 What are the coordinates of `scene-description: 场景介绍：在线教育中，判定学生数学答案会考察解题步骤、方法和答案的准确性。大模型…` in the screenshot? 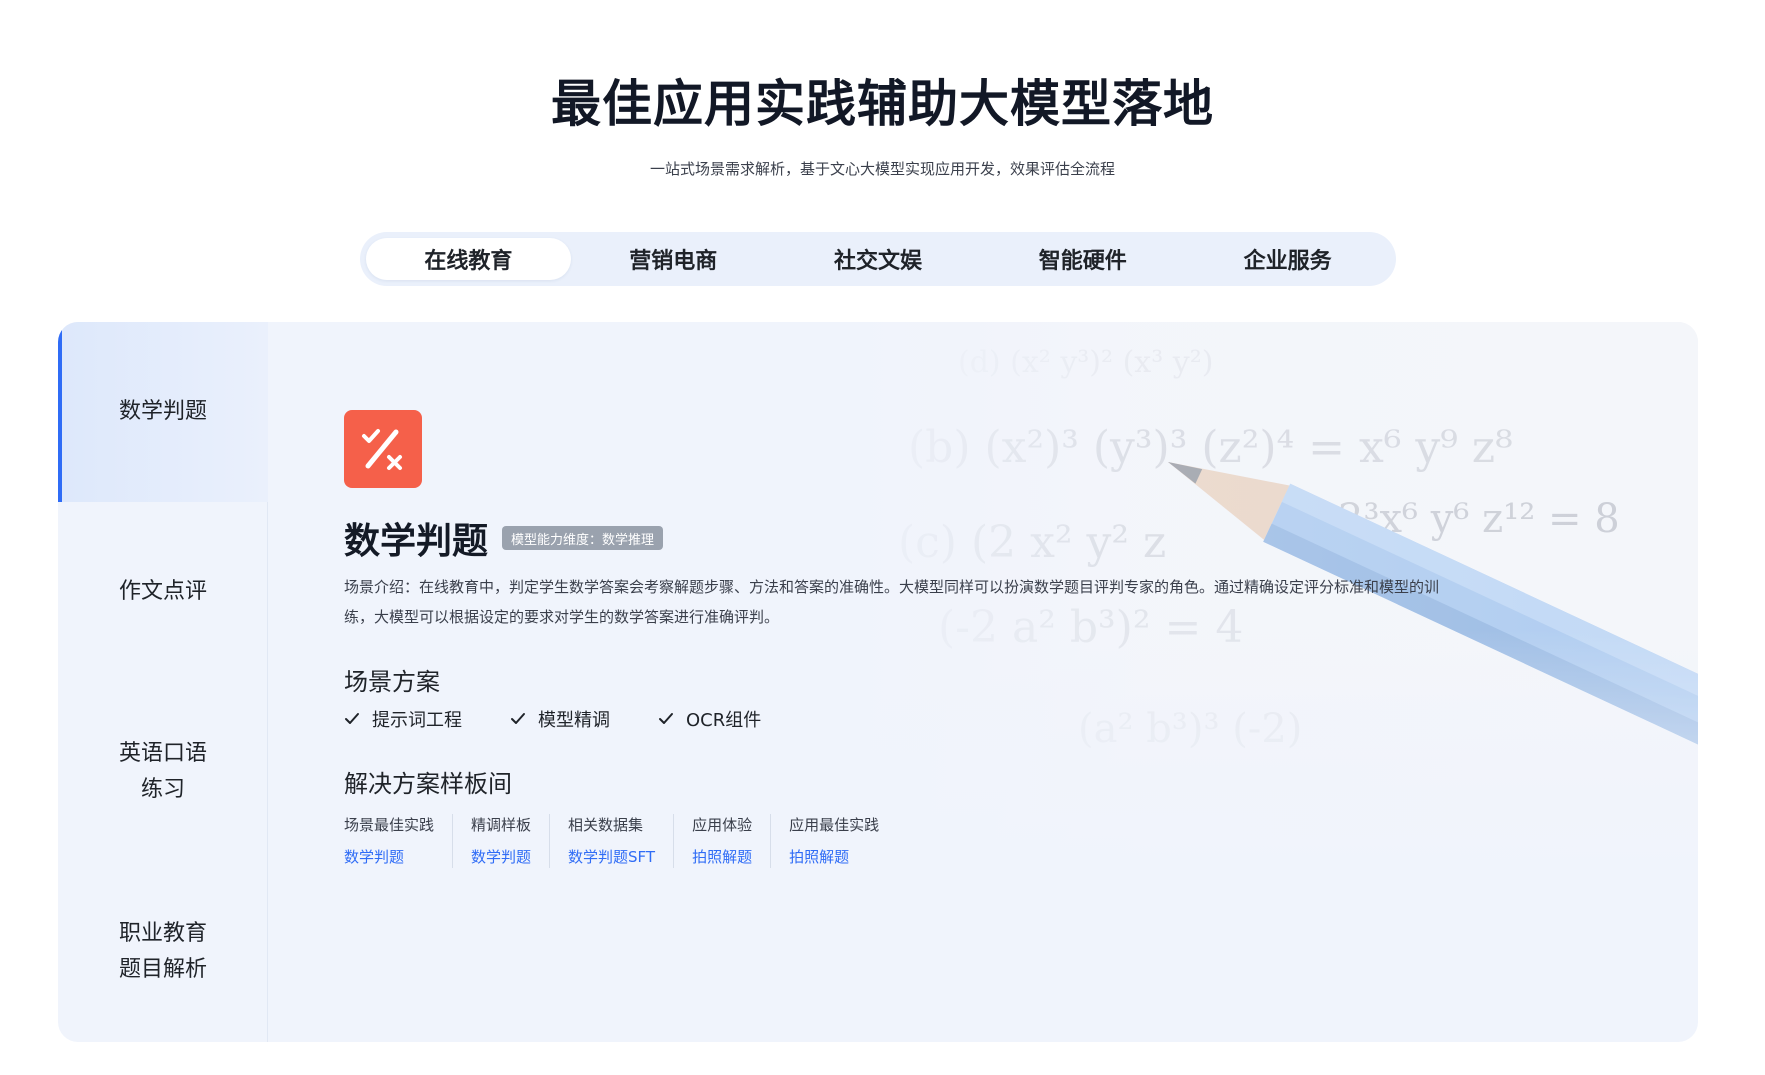 It's located at (892, 602).